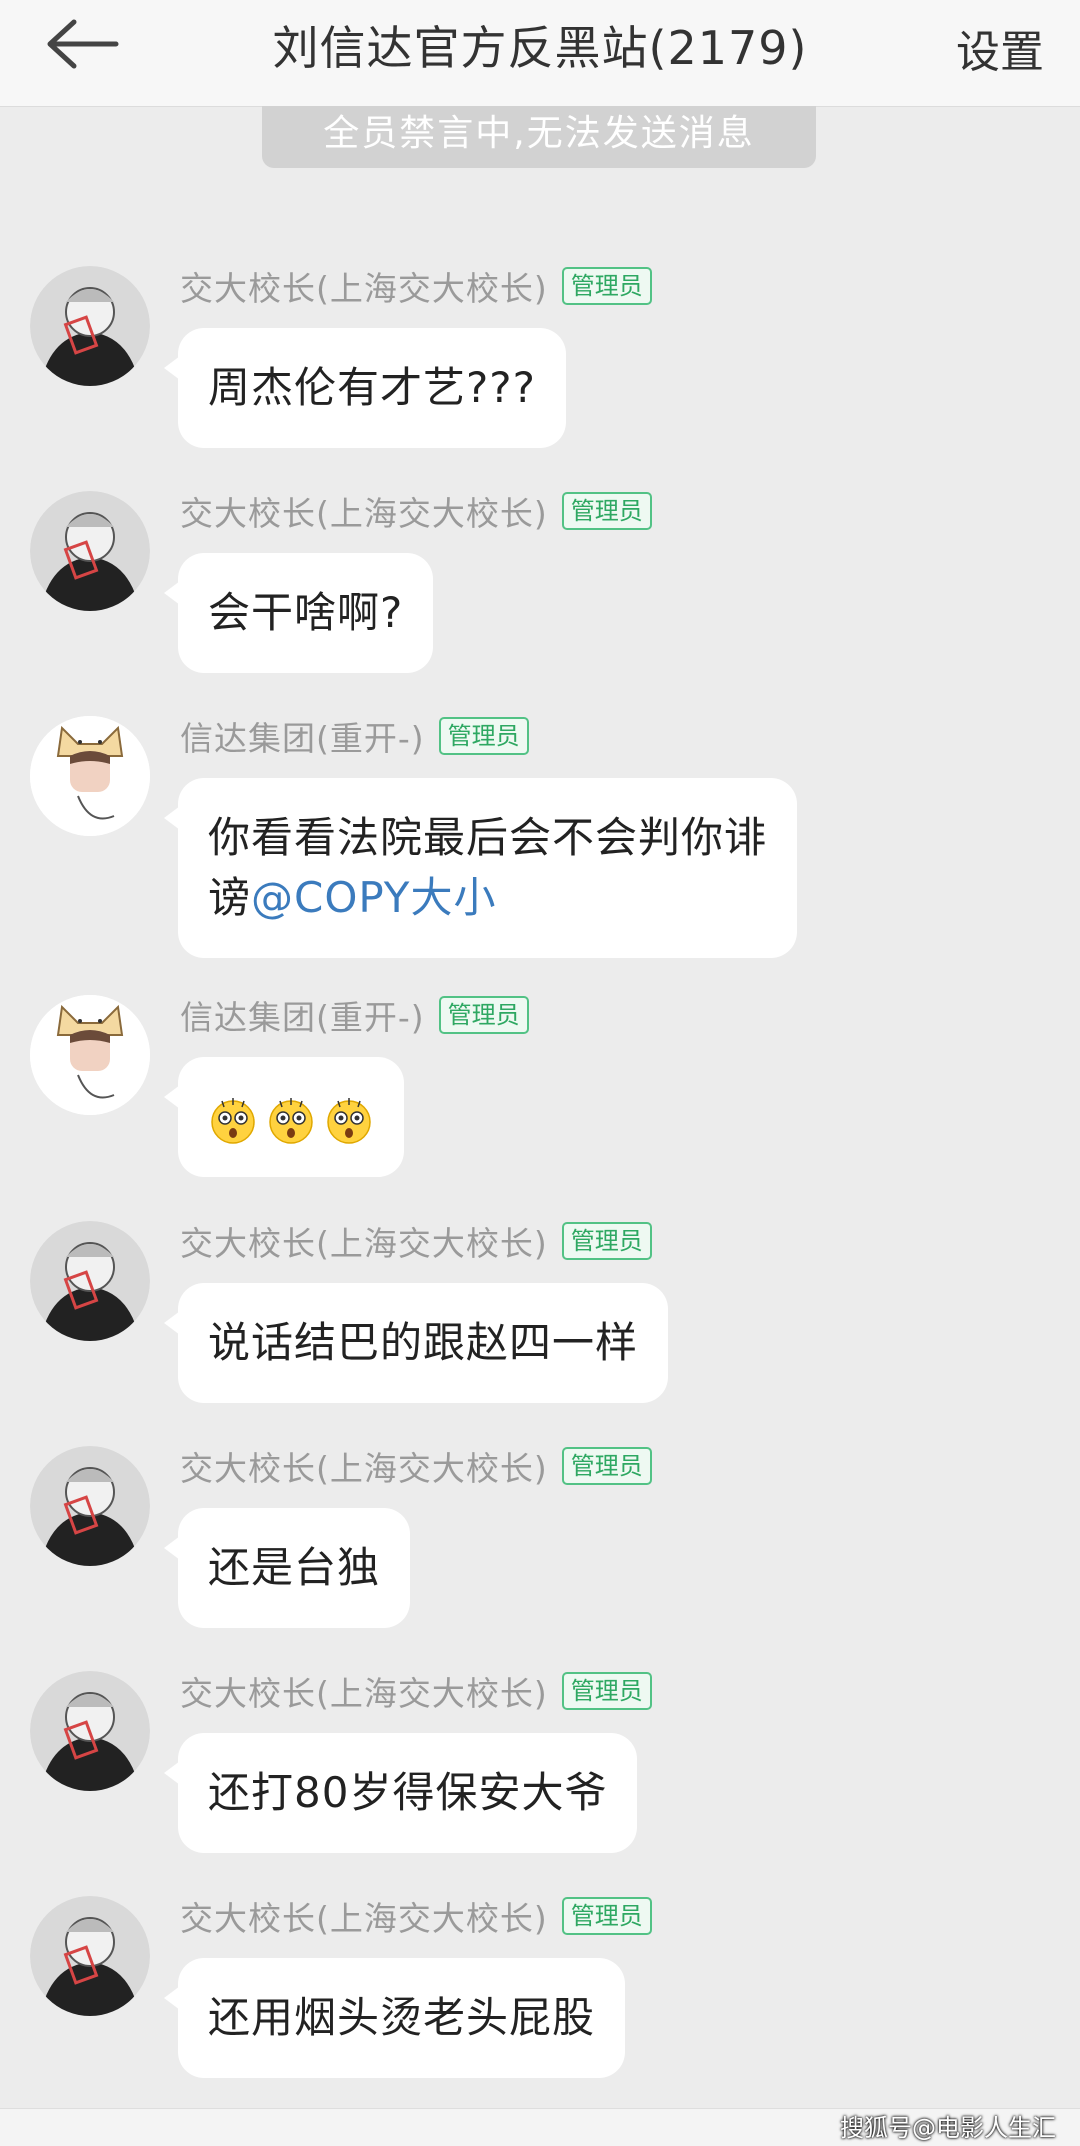 This screenshot has width=1080, height=2146. I want to click on message-item: 交大校长(上海交大校长) 管理员 说话结巴的跟赵四一样, so click(540, 1327).